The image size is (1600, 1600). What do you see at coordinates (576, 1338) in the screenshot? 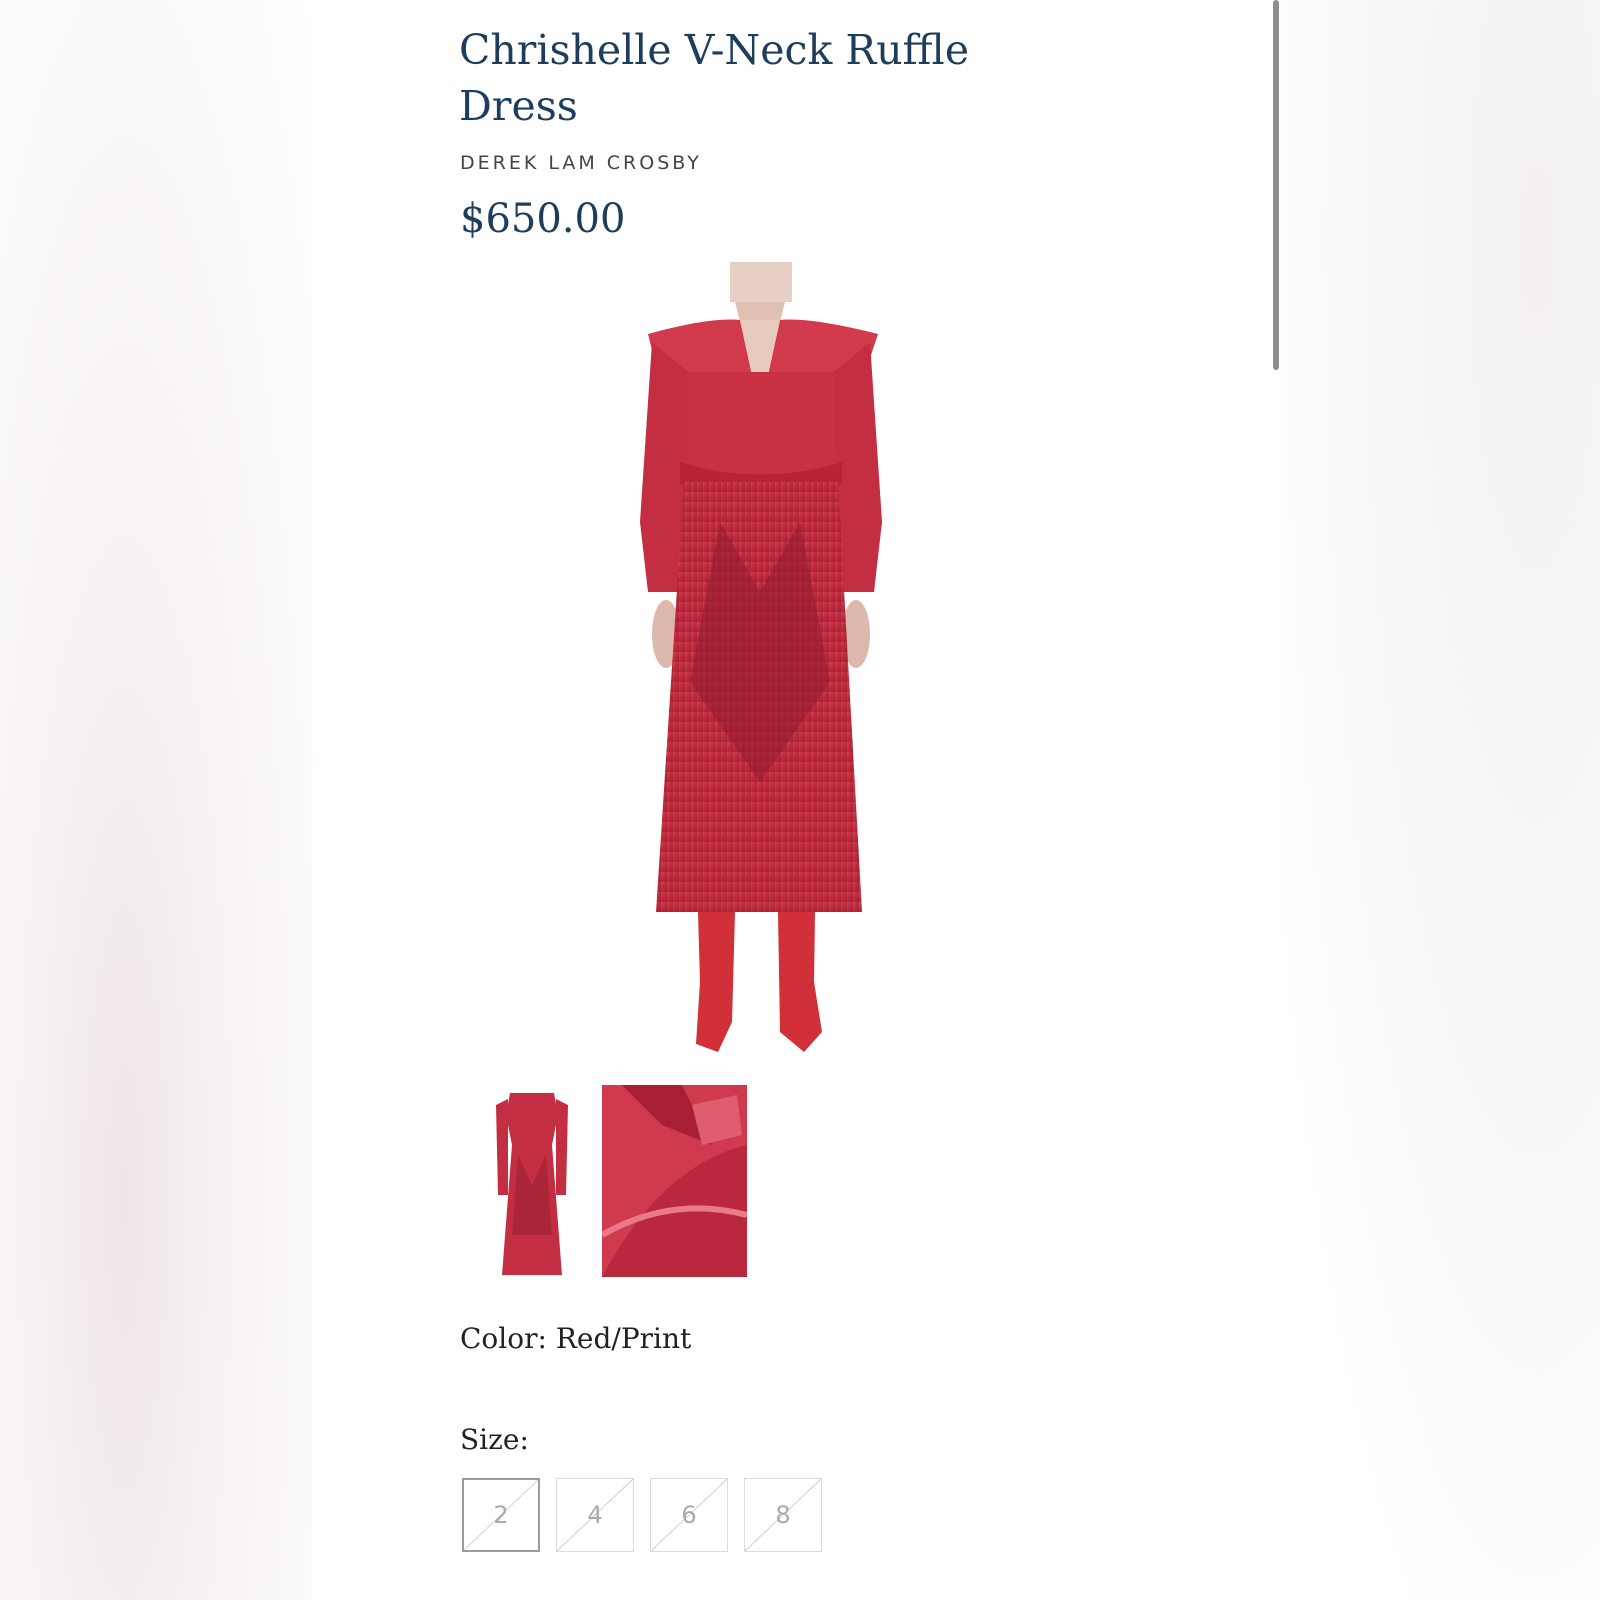
I see `color-selection-label: Color: Red/Print` at bounding box center [576, 1338].